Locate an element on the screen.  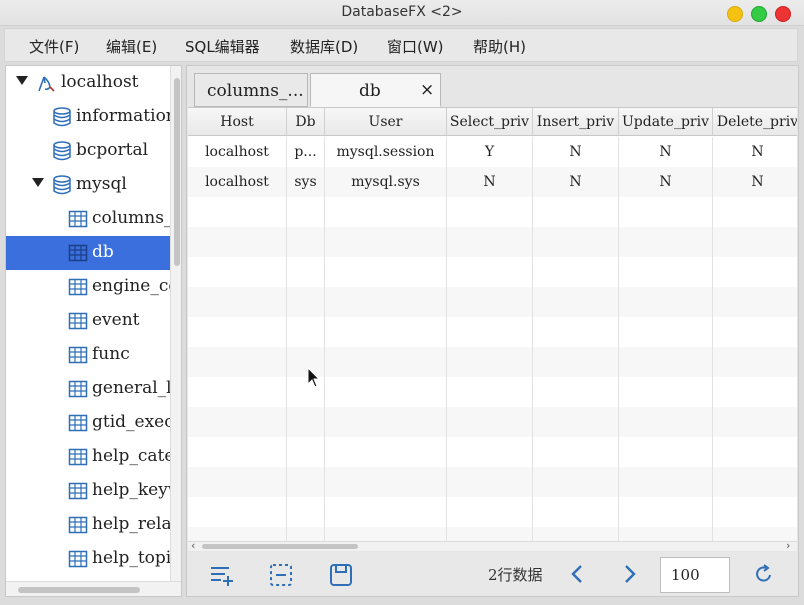
tab-db: db × is located at coordinates (375, 90).